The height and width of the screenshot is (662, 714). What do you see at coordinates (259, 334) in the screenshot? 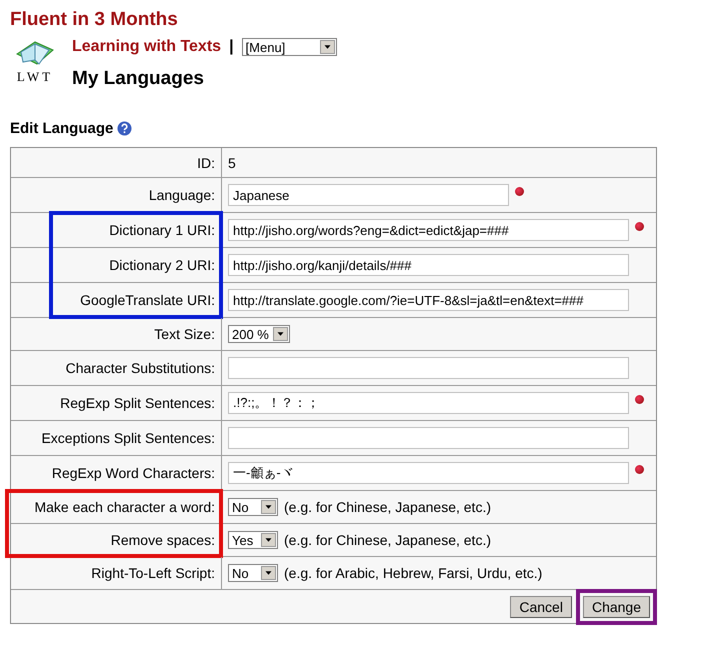
I see `dropdown: 200 %` at bounding box center [259, 334].